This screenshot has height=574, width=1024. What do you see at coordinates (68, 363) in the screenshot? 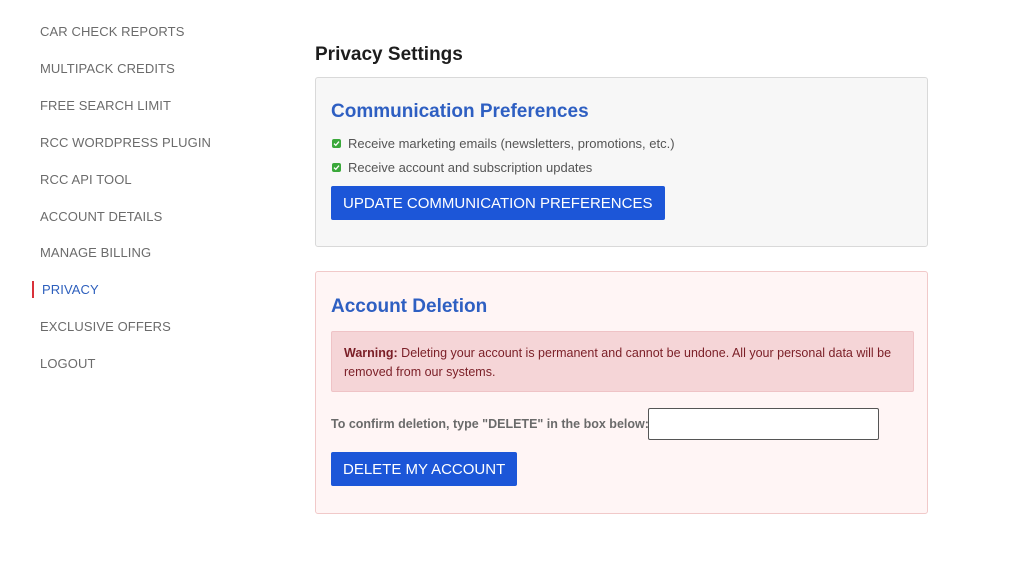
I see `sidebar-item-logout: LOGOUT` at bounding box center [68, 363].